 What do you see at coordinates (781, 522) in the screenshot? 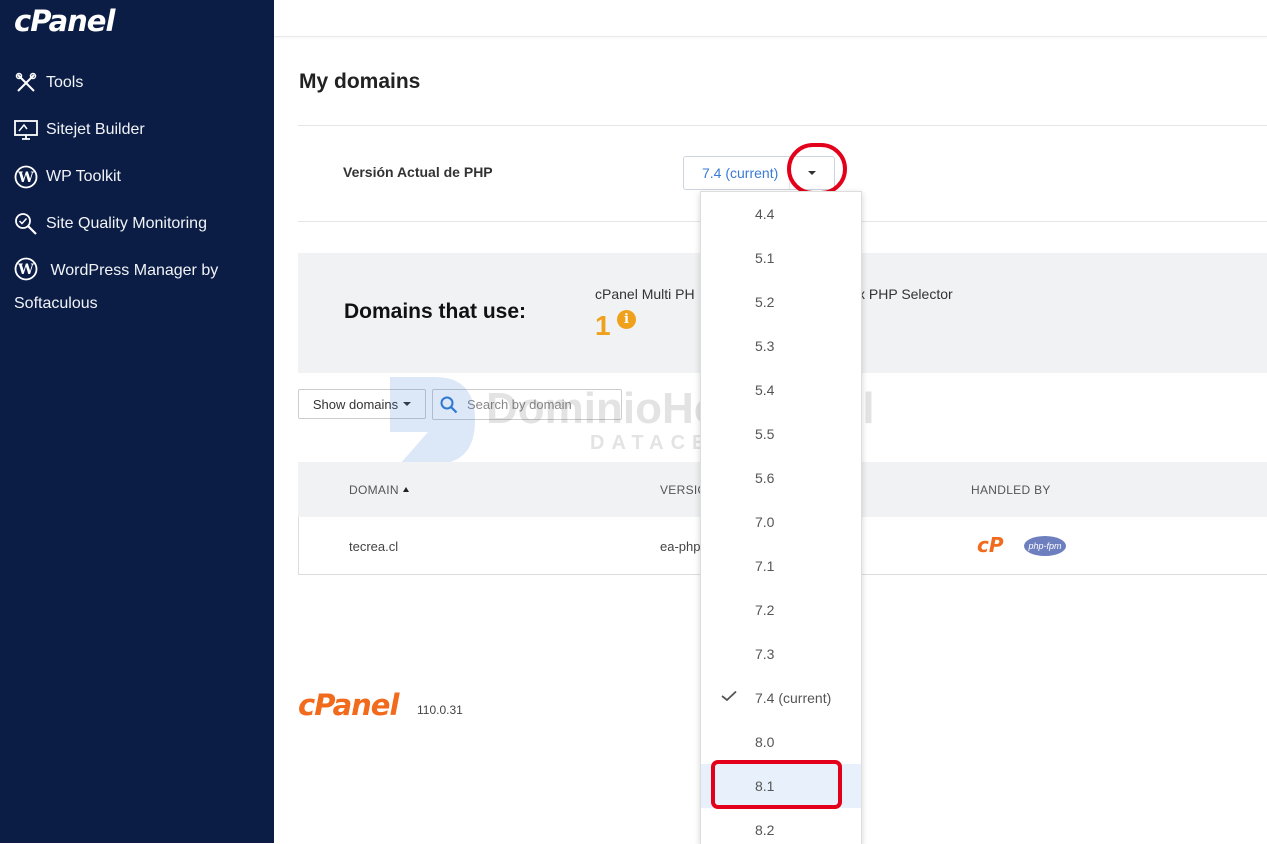
I see `dropdown-option: 7.0` at bounding box center [781, 522].